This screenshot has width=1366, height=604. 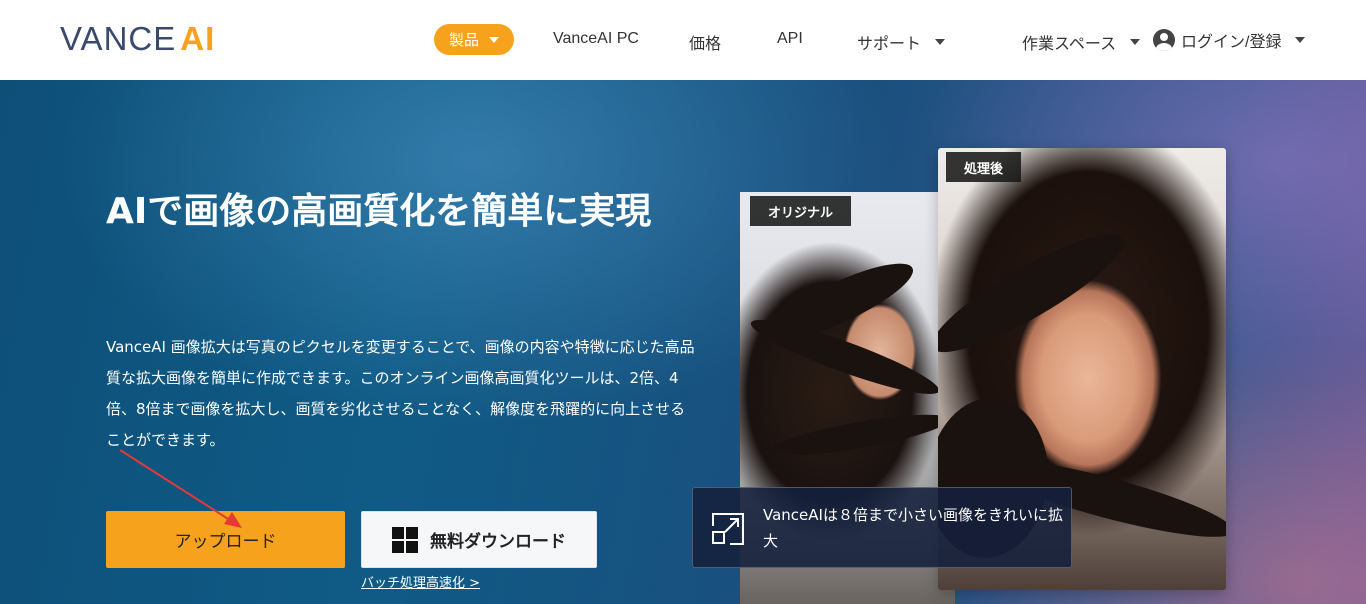 I want to click on nav-products-label: 製品, so click(x=463, y=40).